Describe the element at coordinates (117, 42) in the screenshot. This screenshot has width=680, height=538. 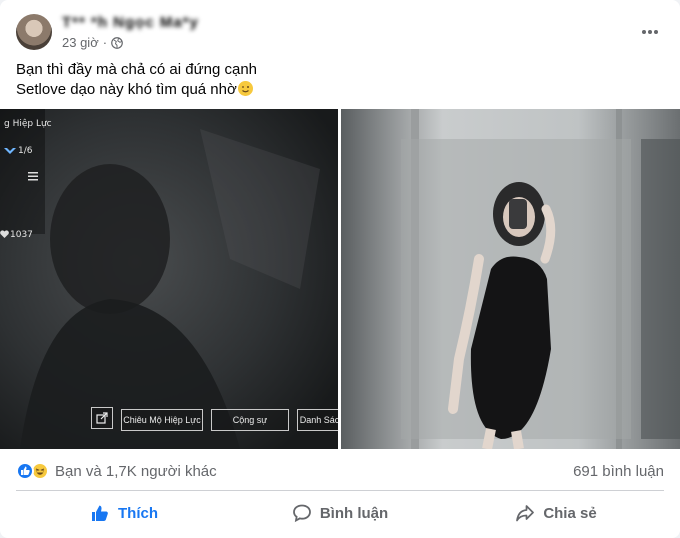
I see `globe-icon` at that location.